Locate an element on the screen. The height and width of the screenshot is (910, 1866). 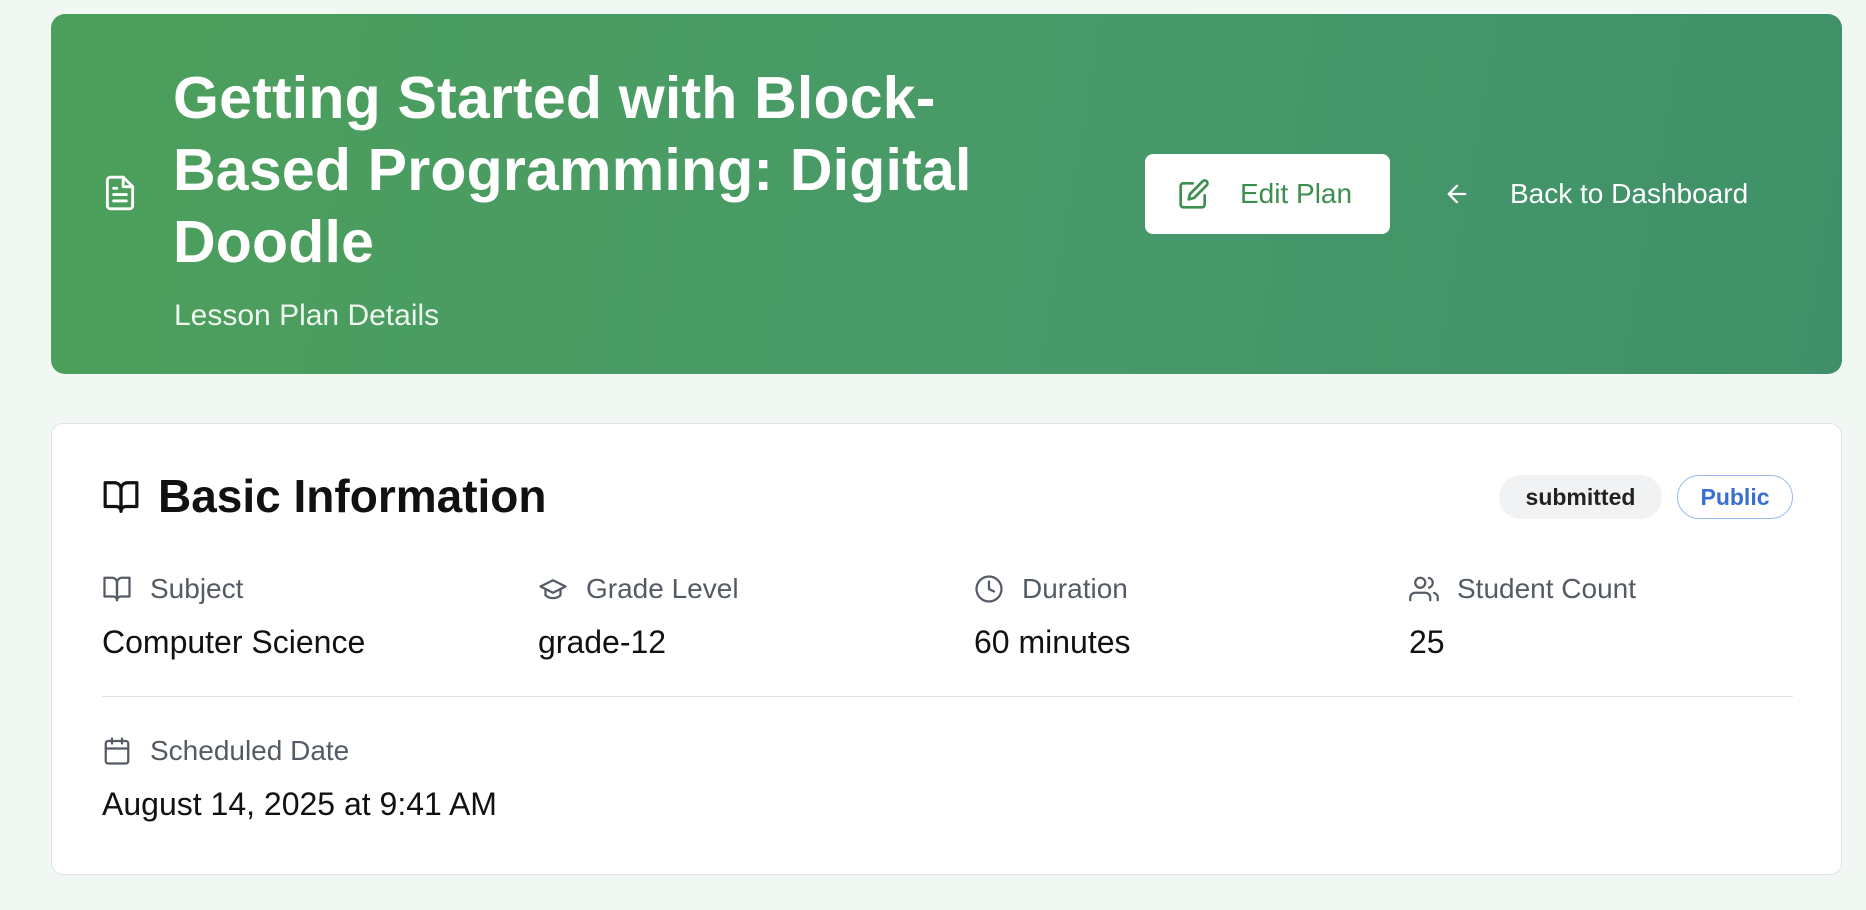
subject-value: Computer Science is located at coordinates (234, 642).